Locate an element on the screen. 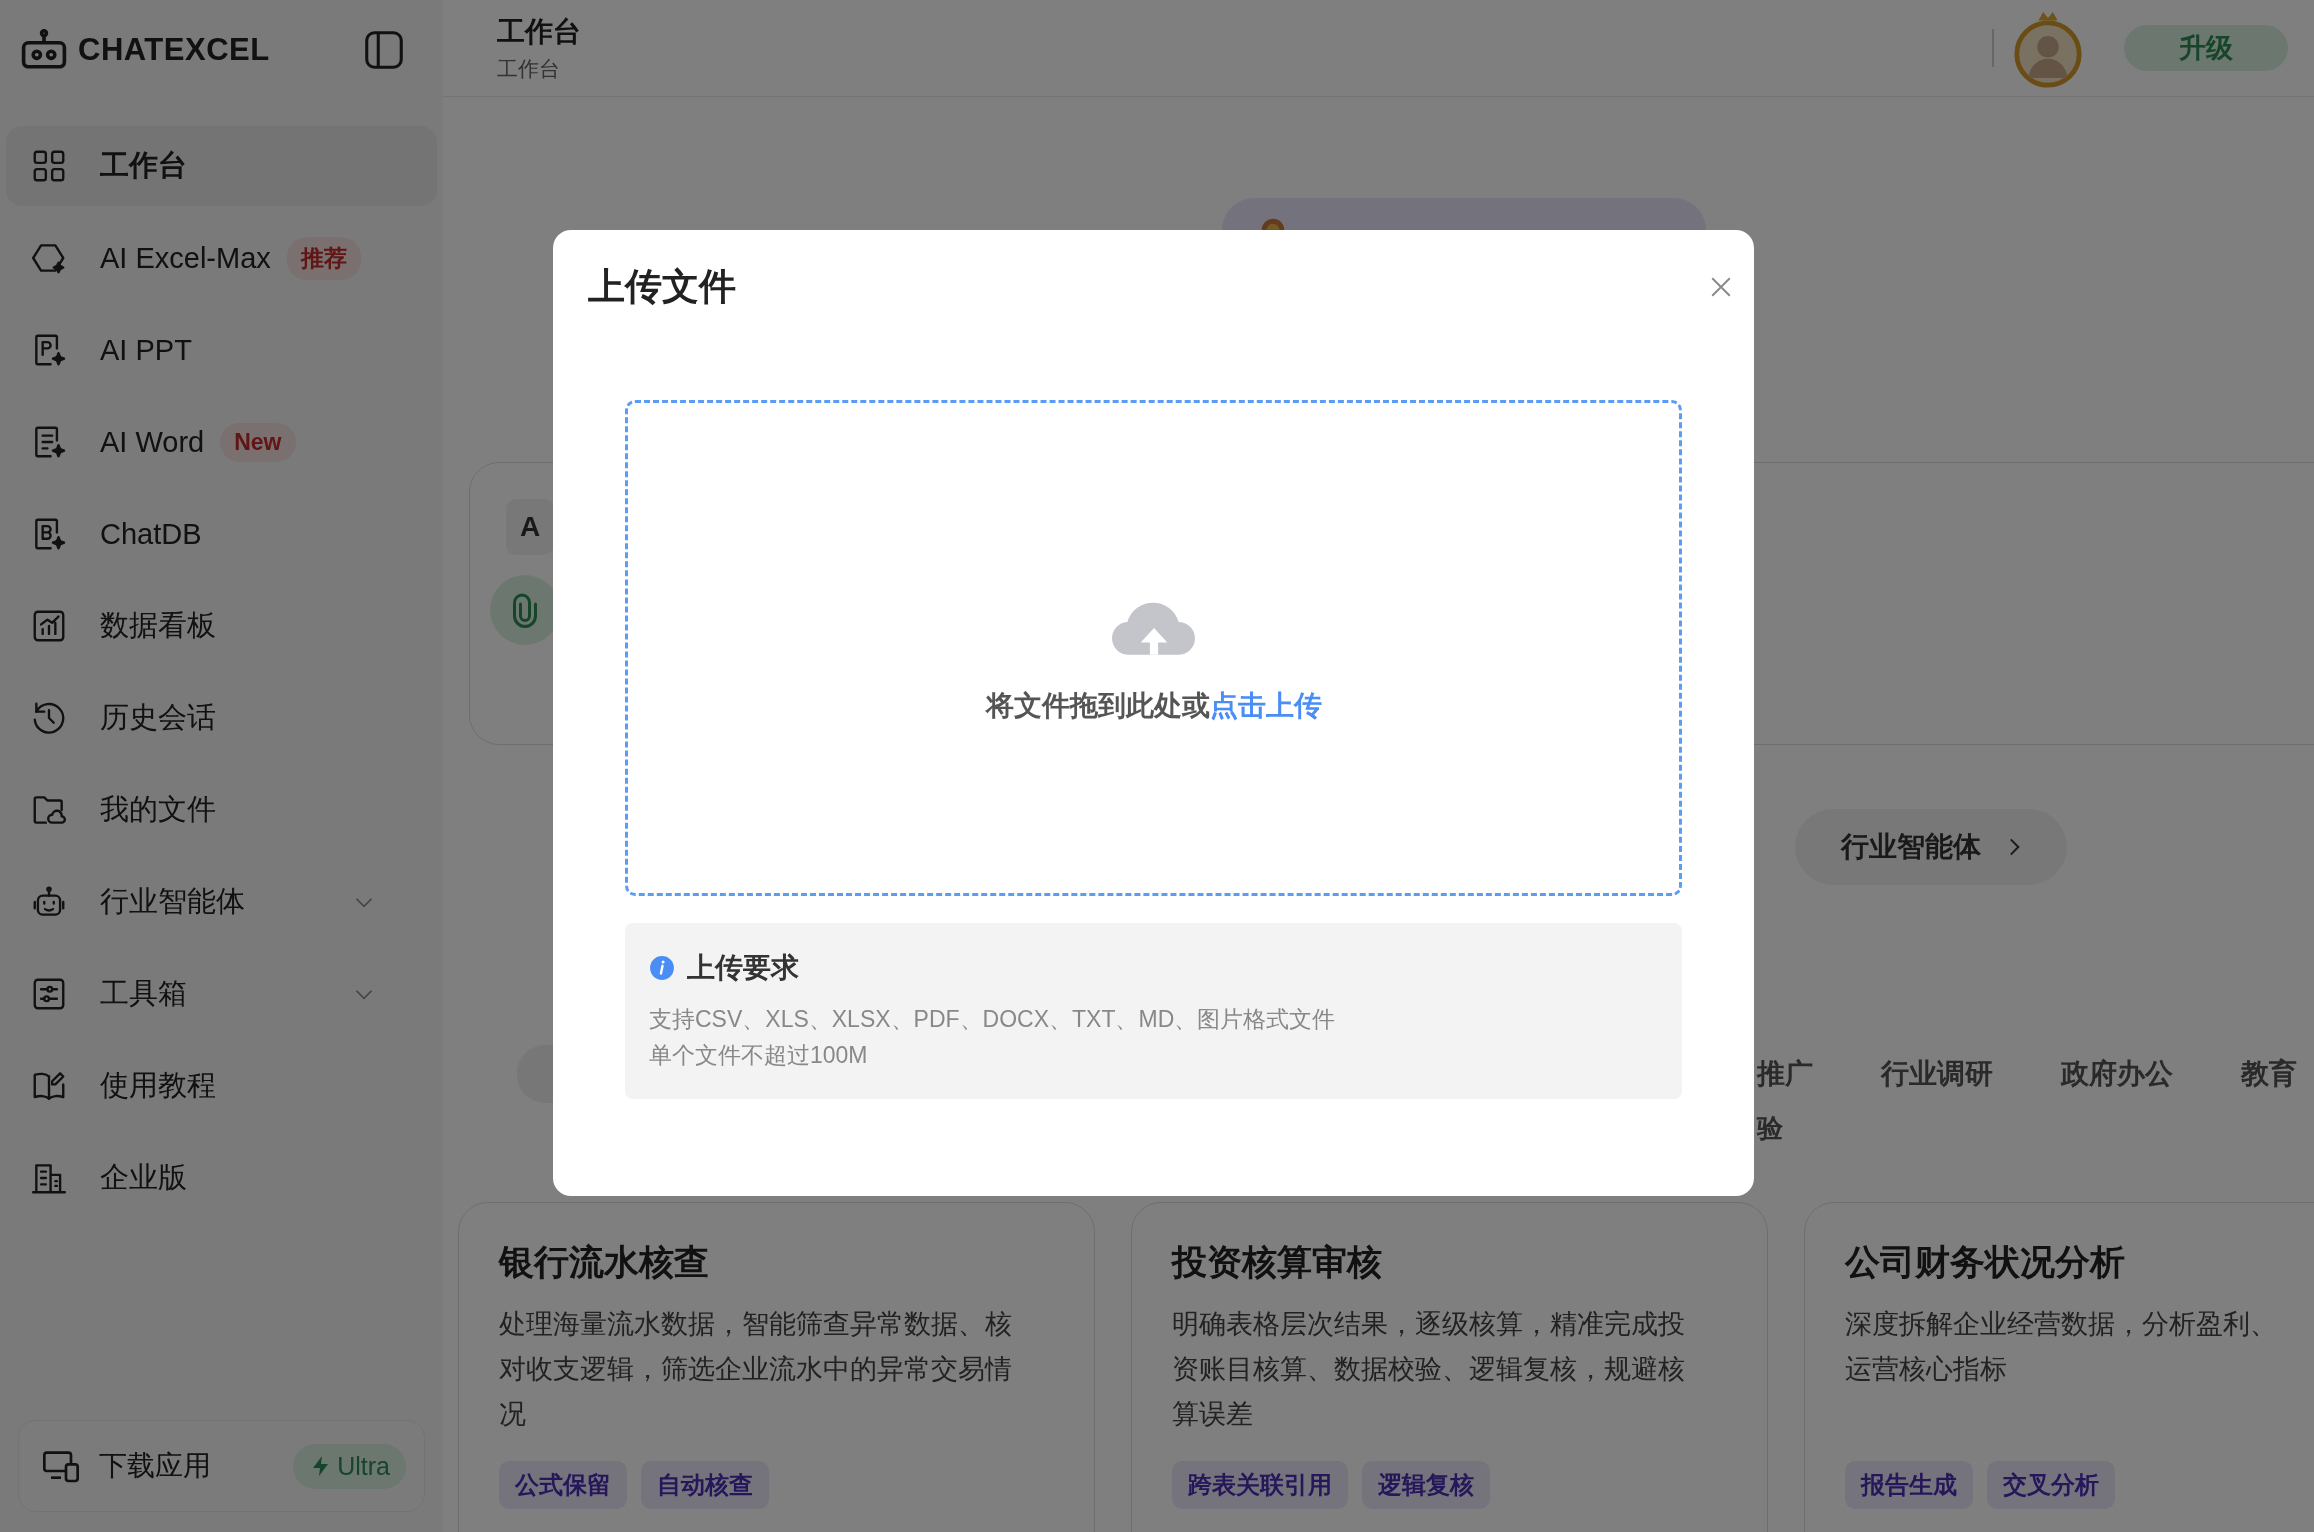  tag-fragment: 验 is located at coordinates (1770, 1128).